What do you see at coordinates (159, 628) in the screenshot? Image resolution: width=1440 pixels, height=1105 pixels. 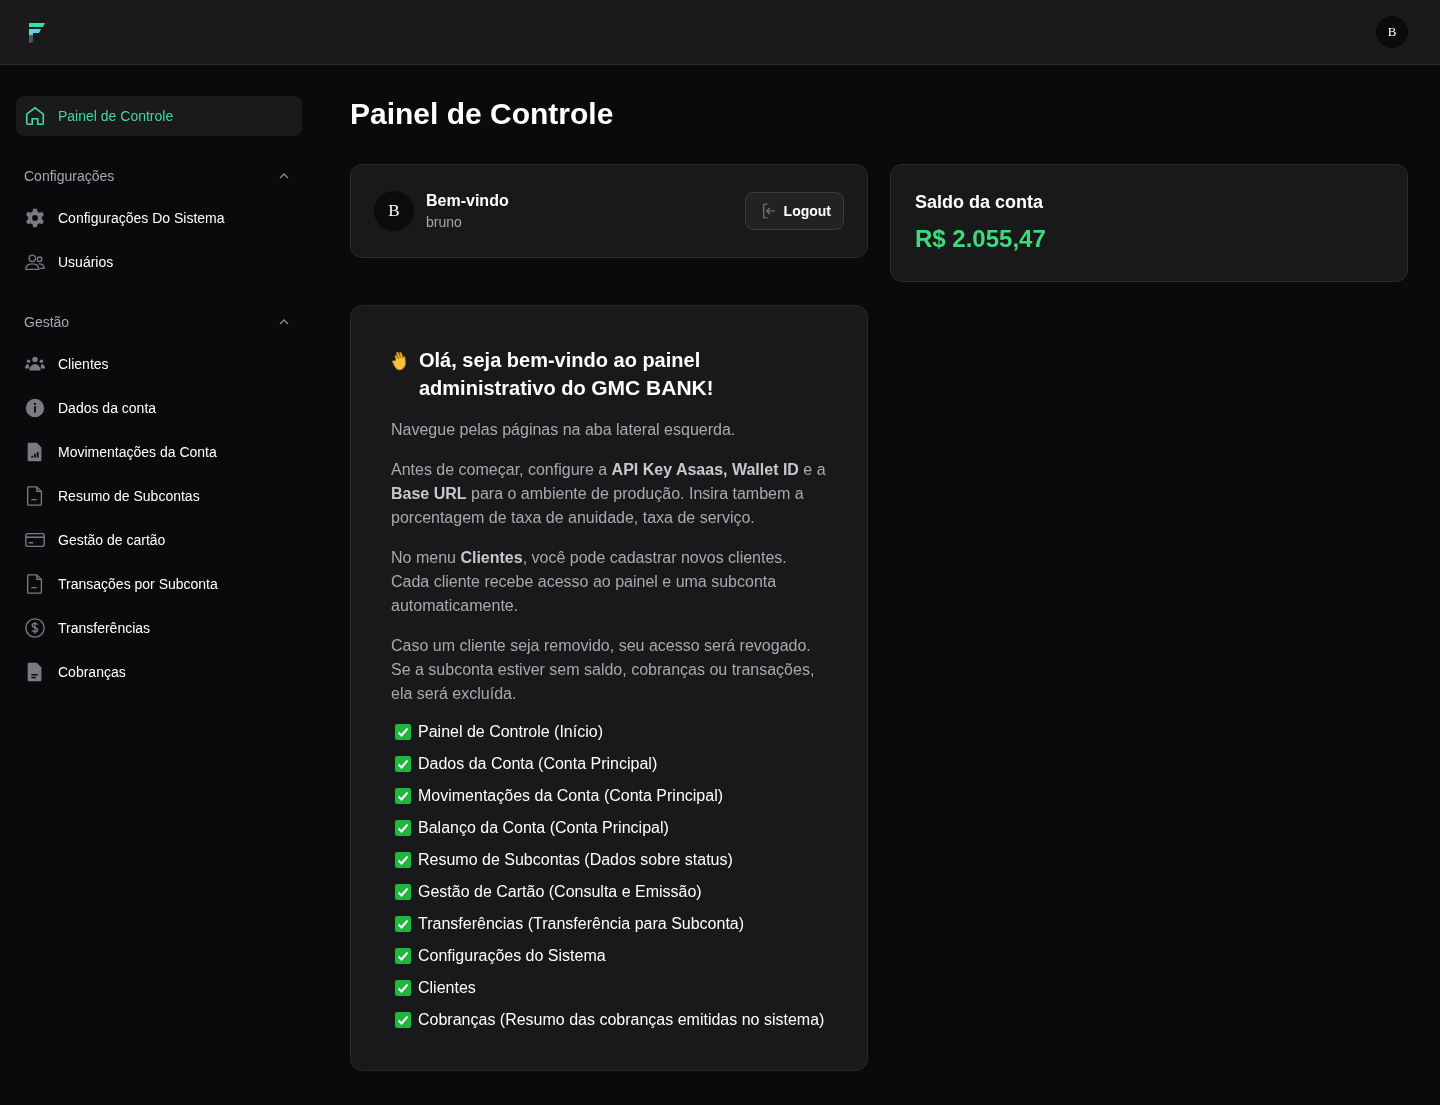 I see `nav-item: Transferências` at bounding box center [159, 628].